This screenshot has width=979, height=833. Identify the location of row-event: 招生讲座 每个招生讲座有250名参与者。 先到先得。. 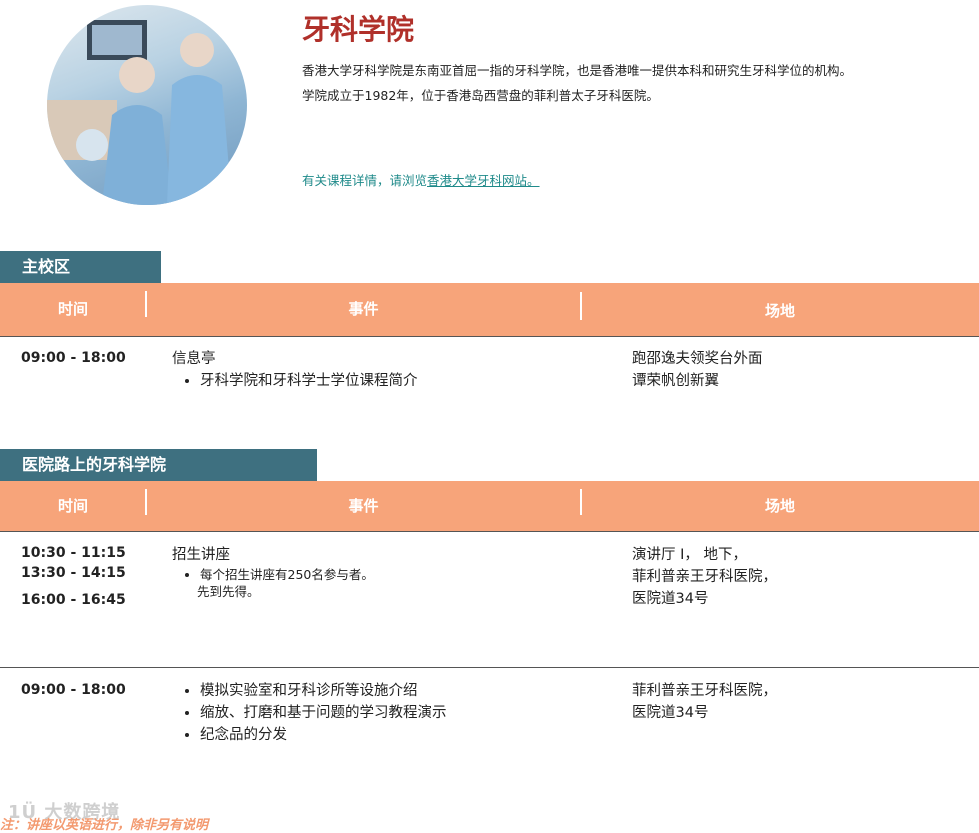
(273, 572).